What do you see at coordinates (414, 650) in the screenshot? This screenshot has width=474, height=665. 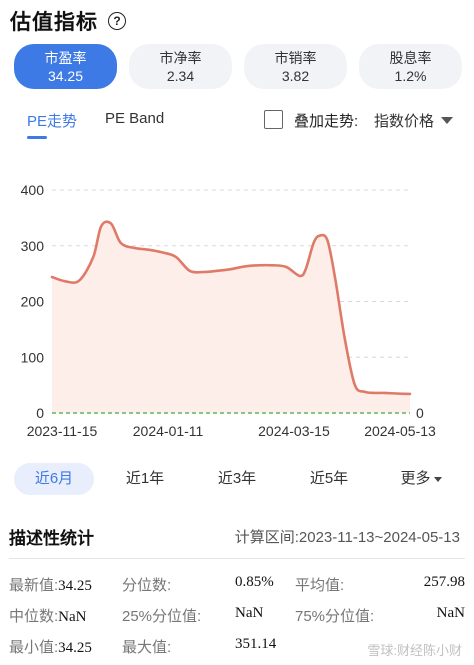 I see `watermark: 雪球:财经陈小财` at bounding box center [414, 650].